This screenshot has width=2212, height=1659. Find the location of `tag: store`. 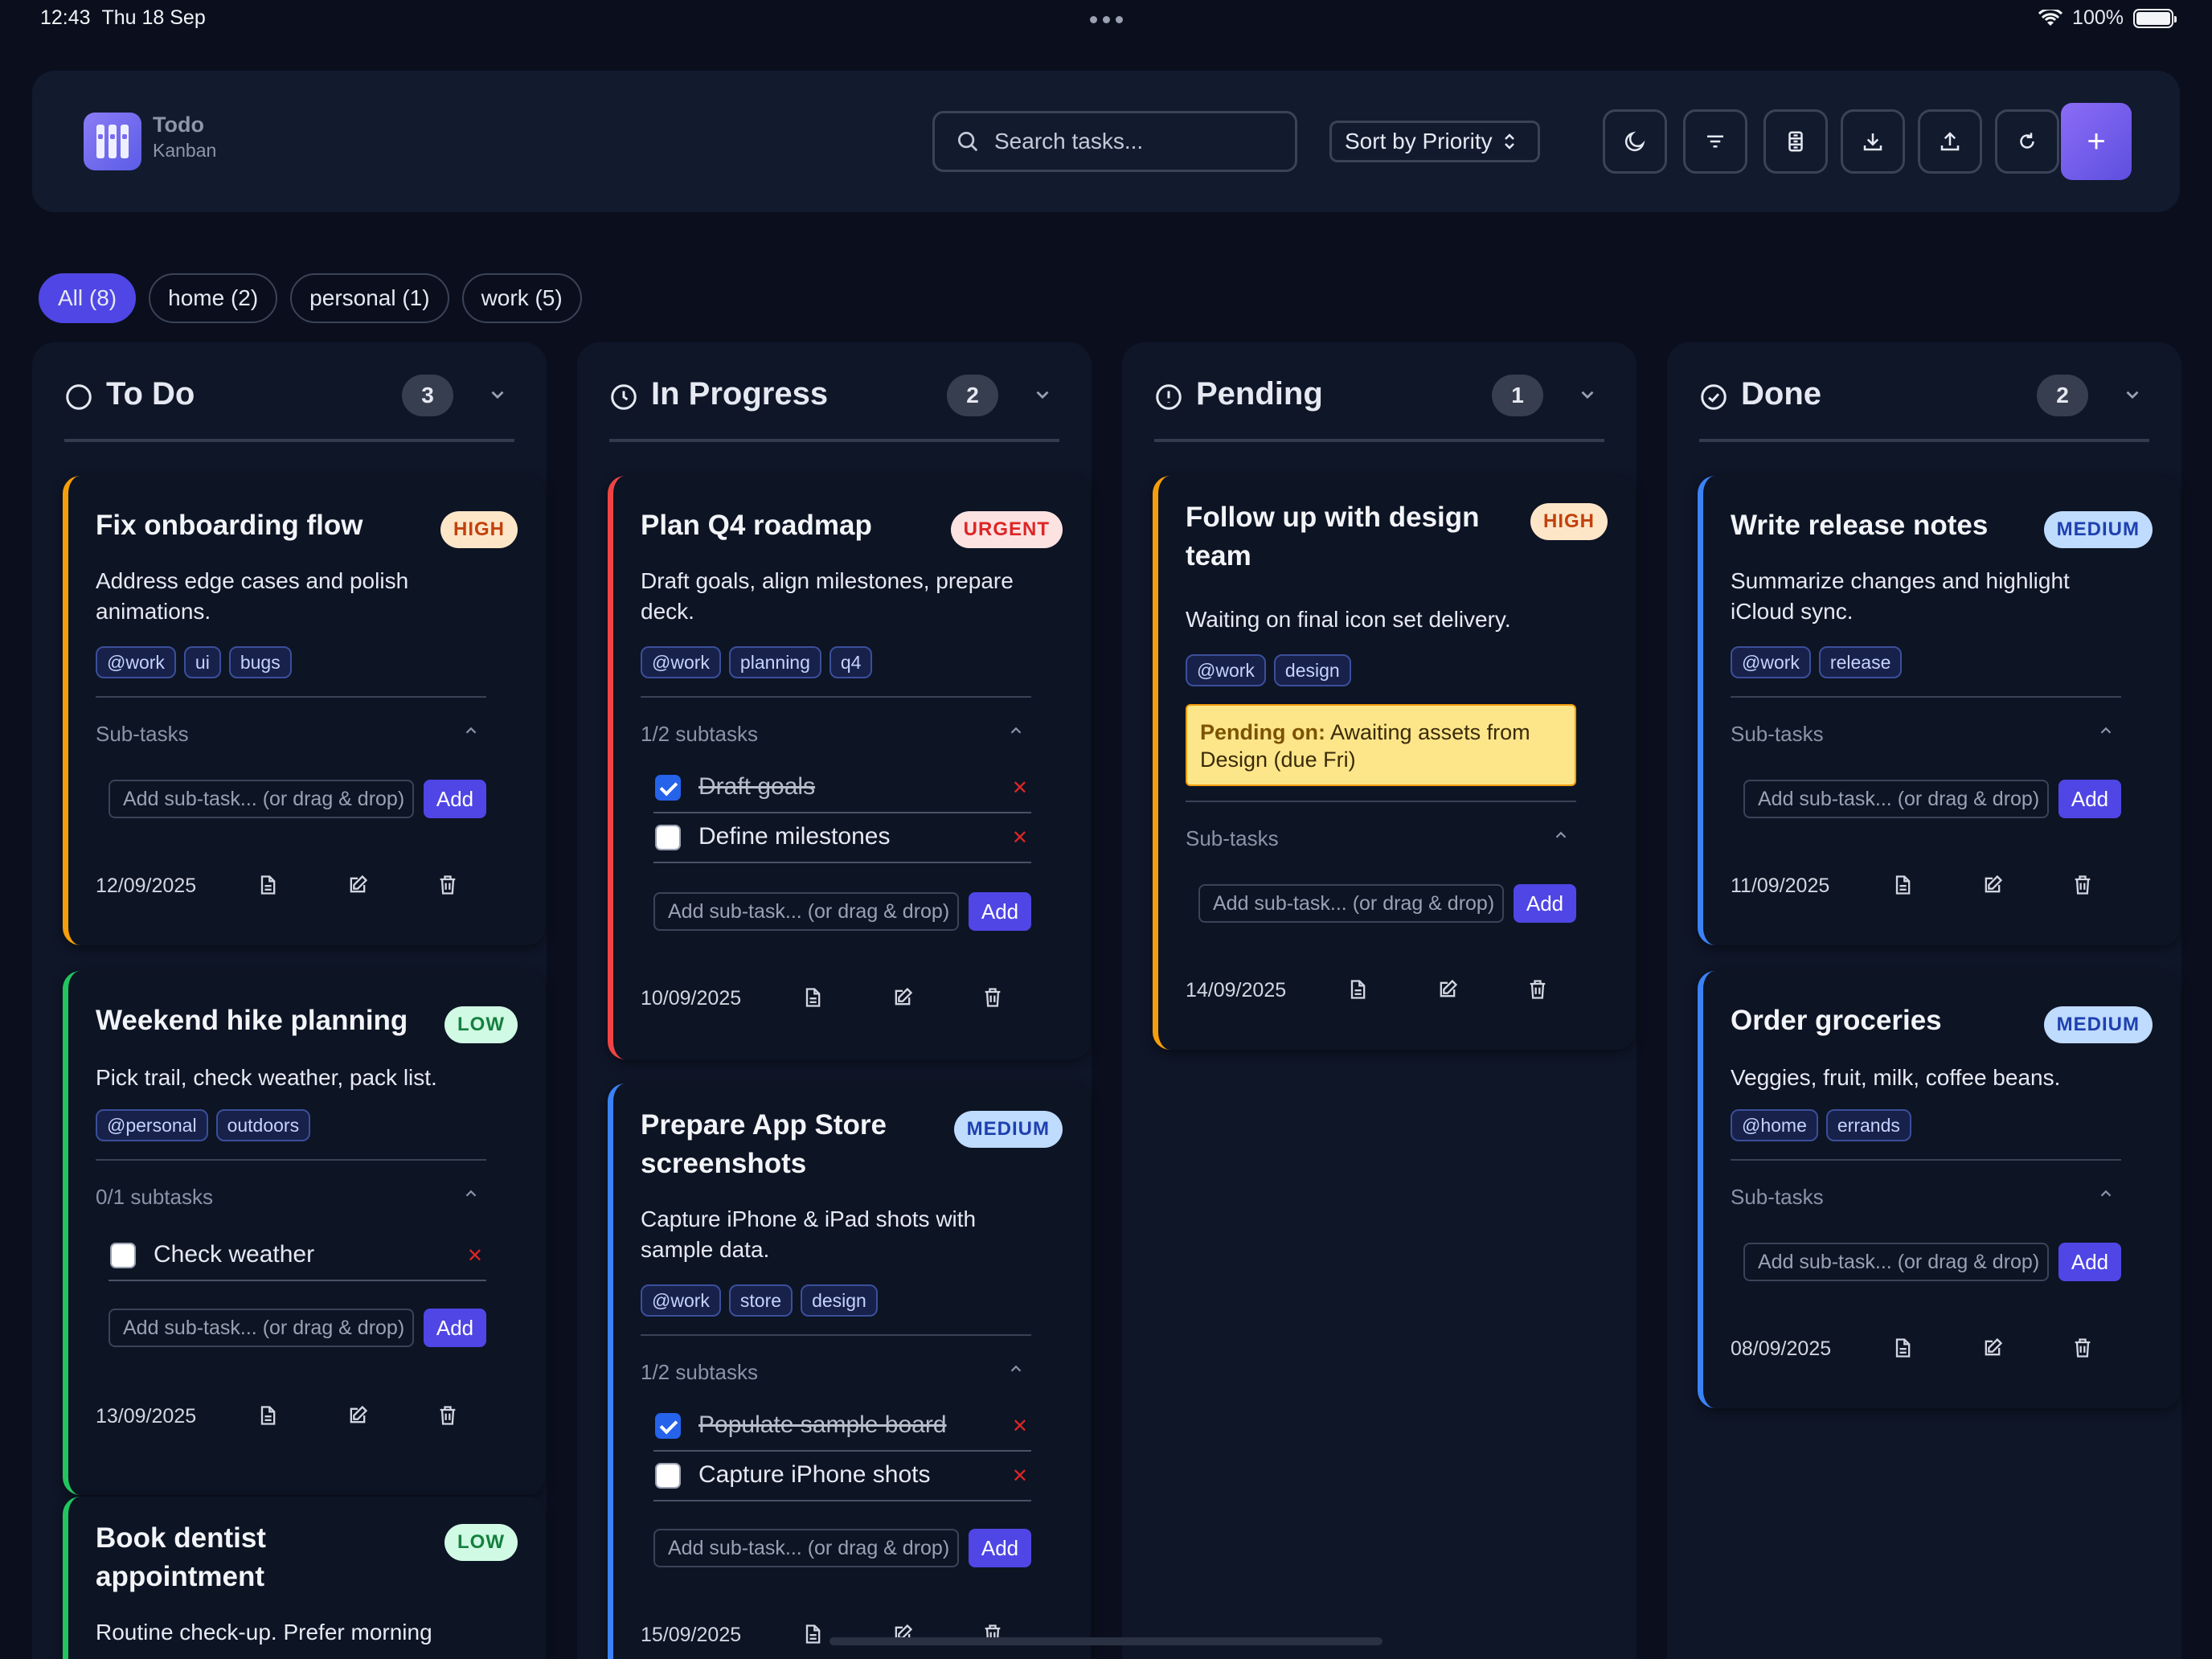

tag: store is located at coordinates (760, 1300).